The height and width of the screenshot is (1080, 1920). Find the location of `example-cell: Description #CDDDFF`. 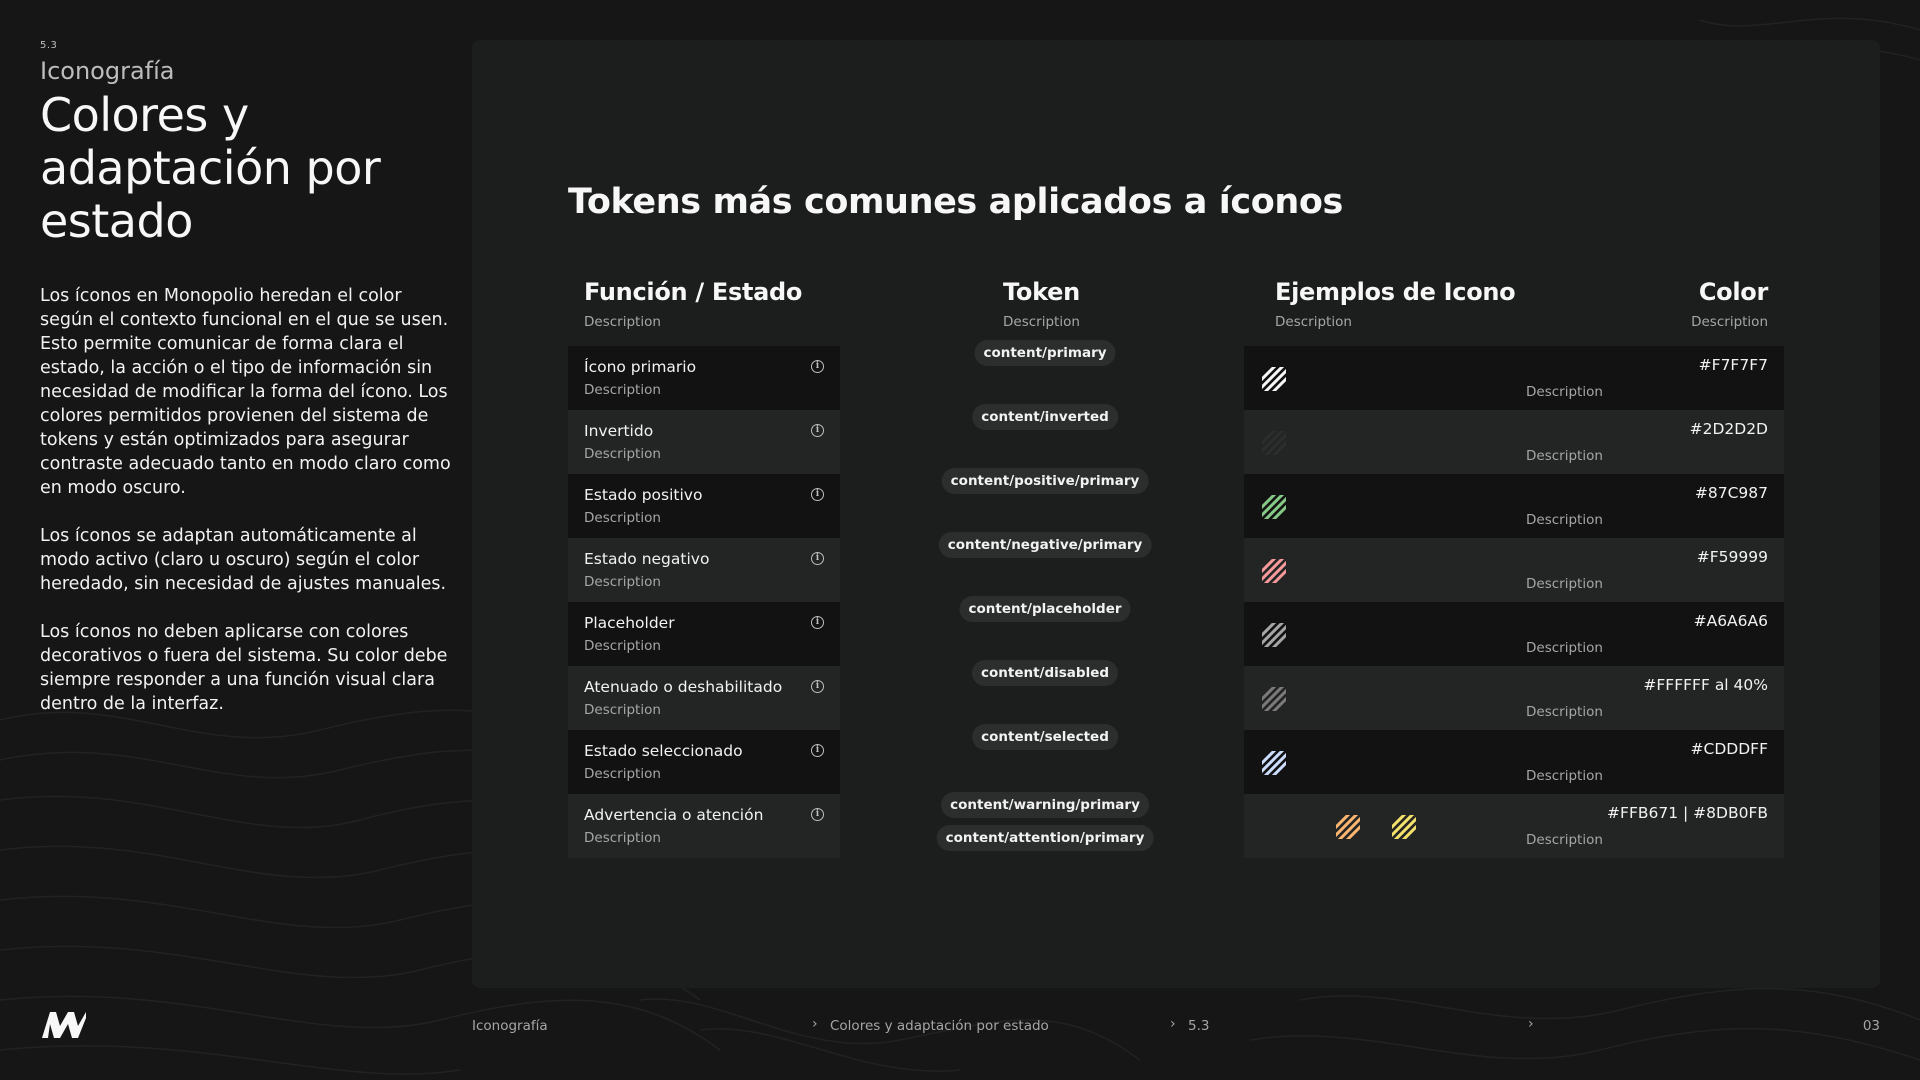

example-cell: Description #CDDDFF is located at coordinates (1514, 762).